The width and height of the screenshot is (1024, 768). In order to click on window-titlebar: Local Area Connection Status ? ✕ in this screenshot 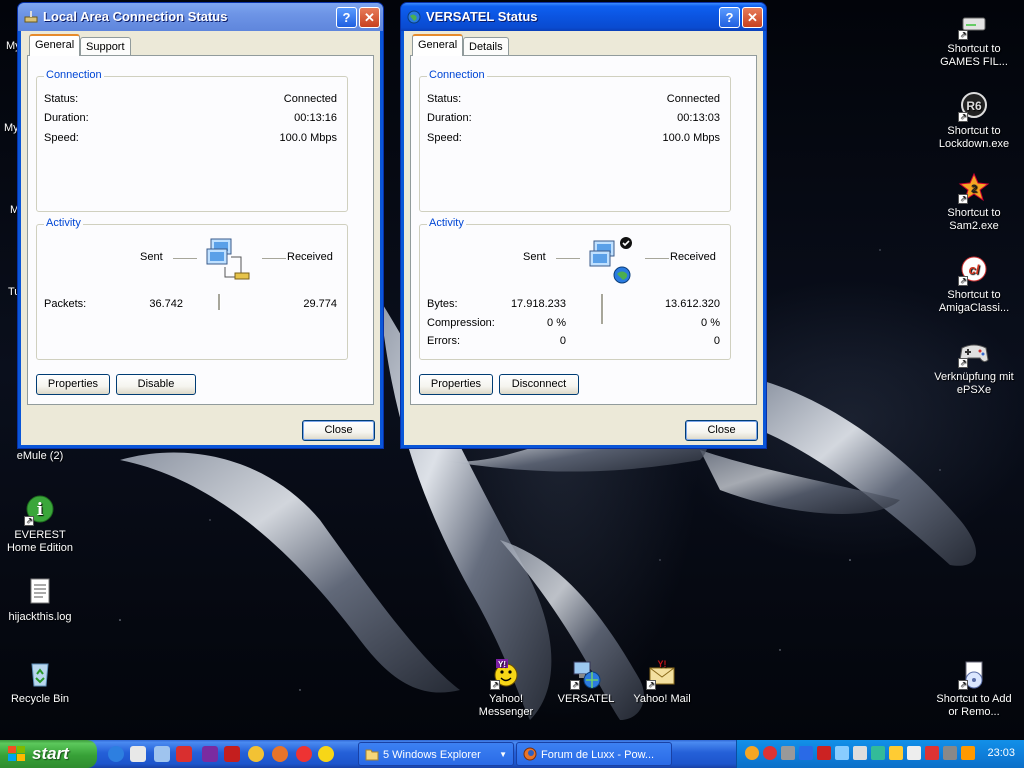, I will do `click(200, 17)`.